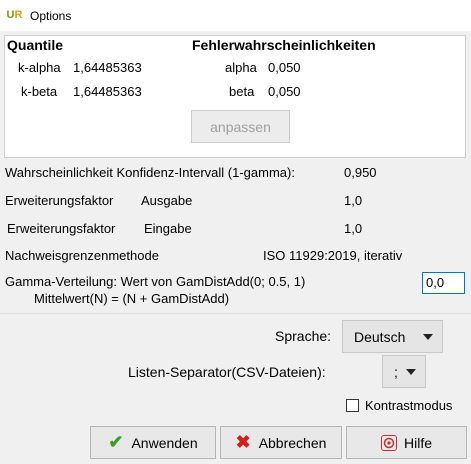 The image size is (471, 464). I want to click on detection-limit-value: ISO 11929:2019, iterativ, so click(333, 255).